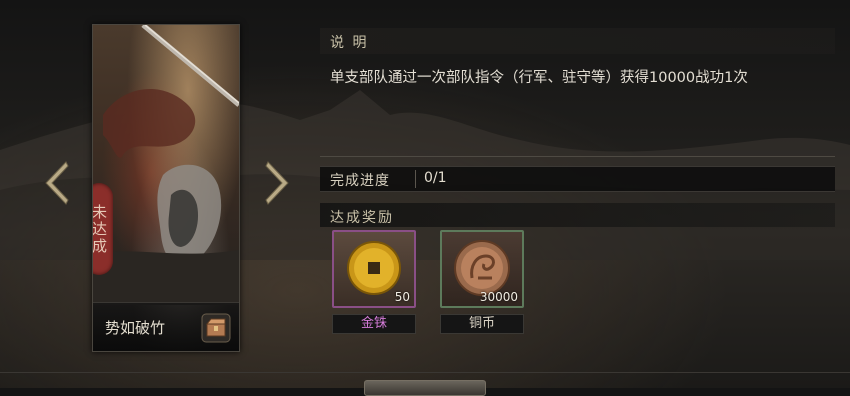  I want to click on reward-name: 铜币, so click(482, 324).